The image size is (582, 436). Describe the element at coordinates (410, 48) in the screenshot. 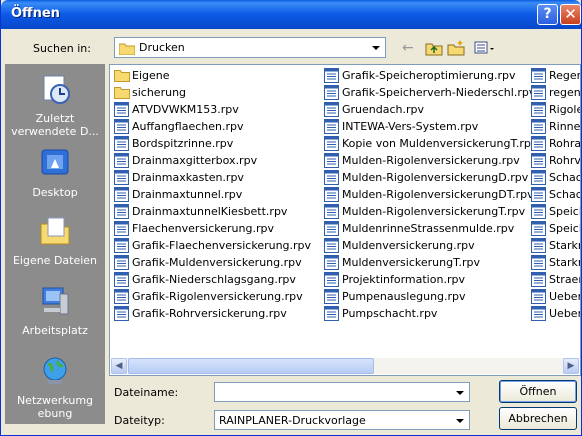

I see `back-arrow-icon: ←` at that location.